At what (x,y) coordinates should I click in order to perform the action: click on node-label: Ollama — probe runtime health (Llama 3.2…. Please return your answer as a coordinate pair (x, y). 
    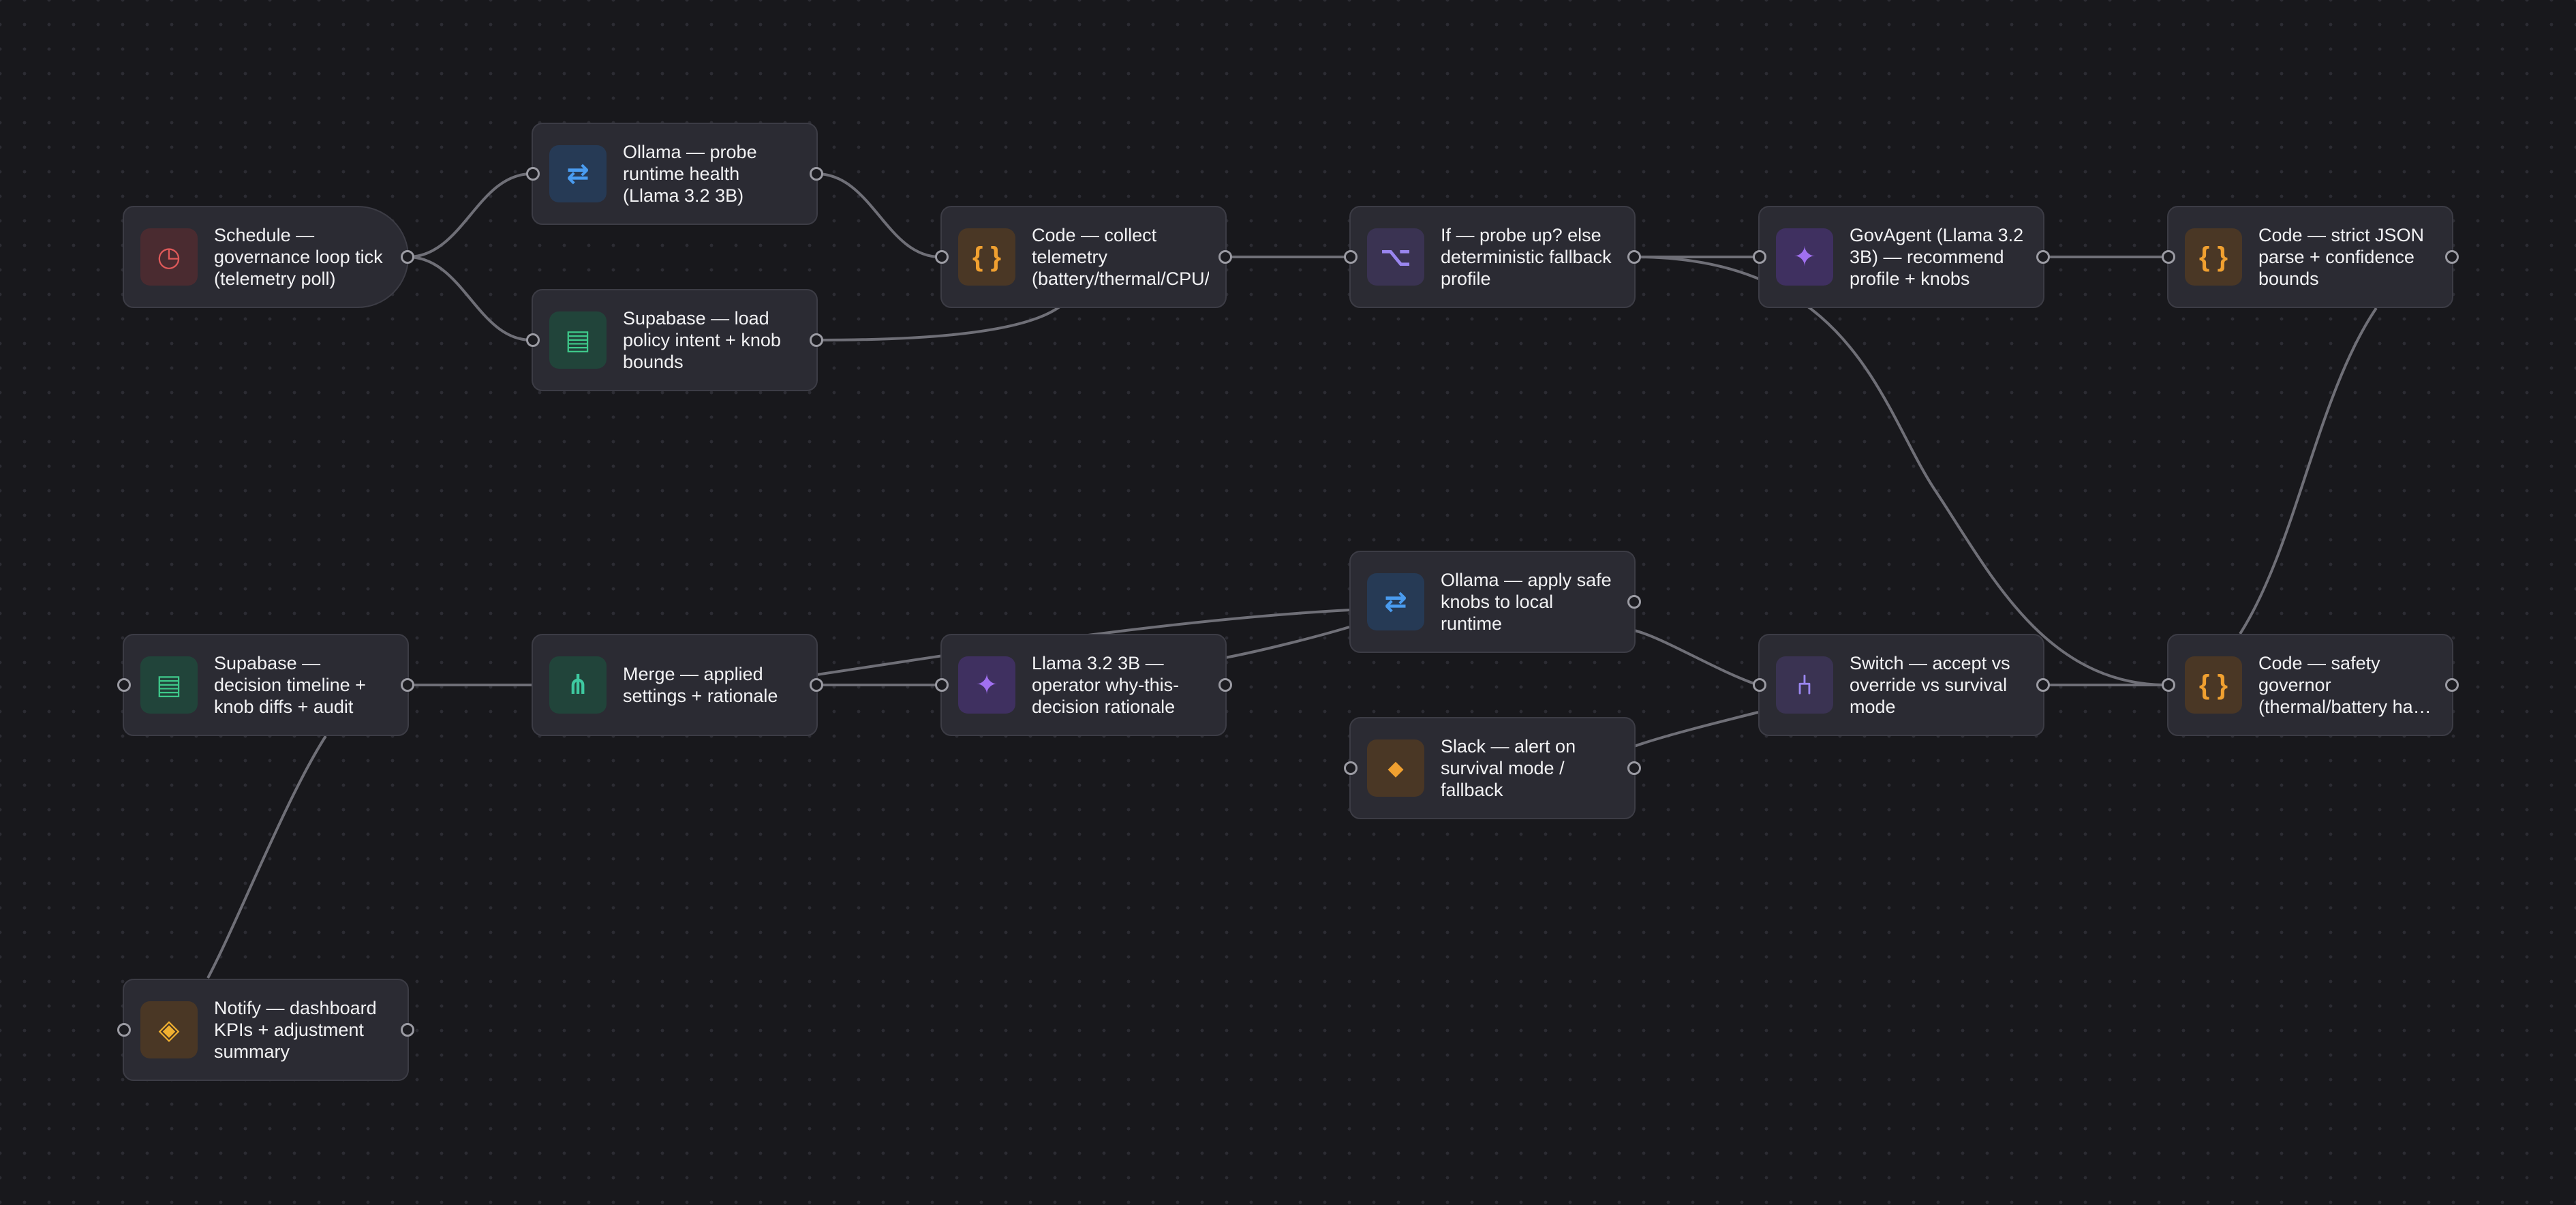
    Looking at the image, I should click on (690, 174).